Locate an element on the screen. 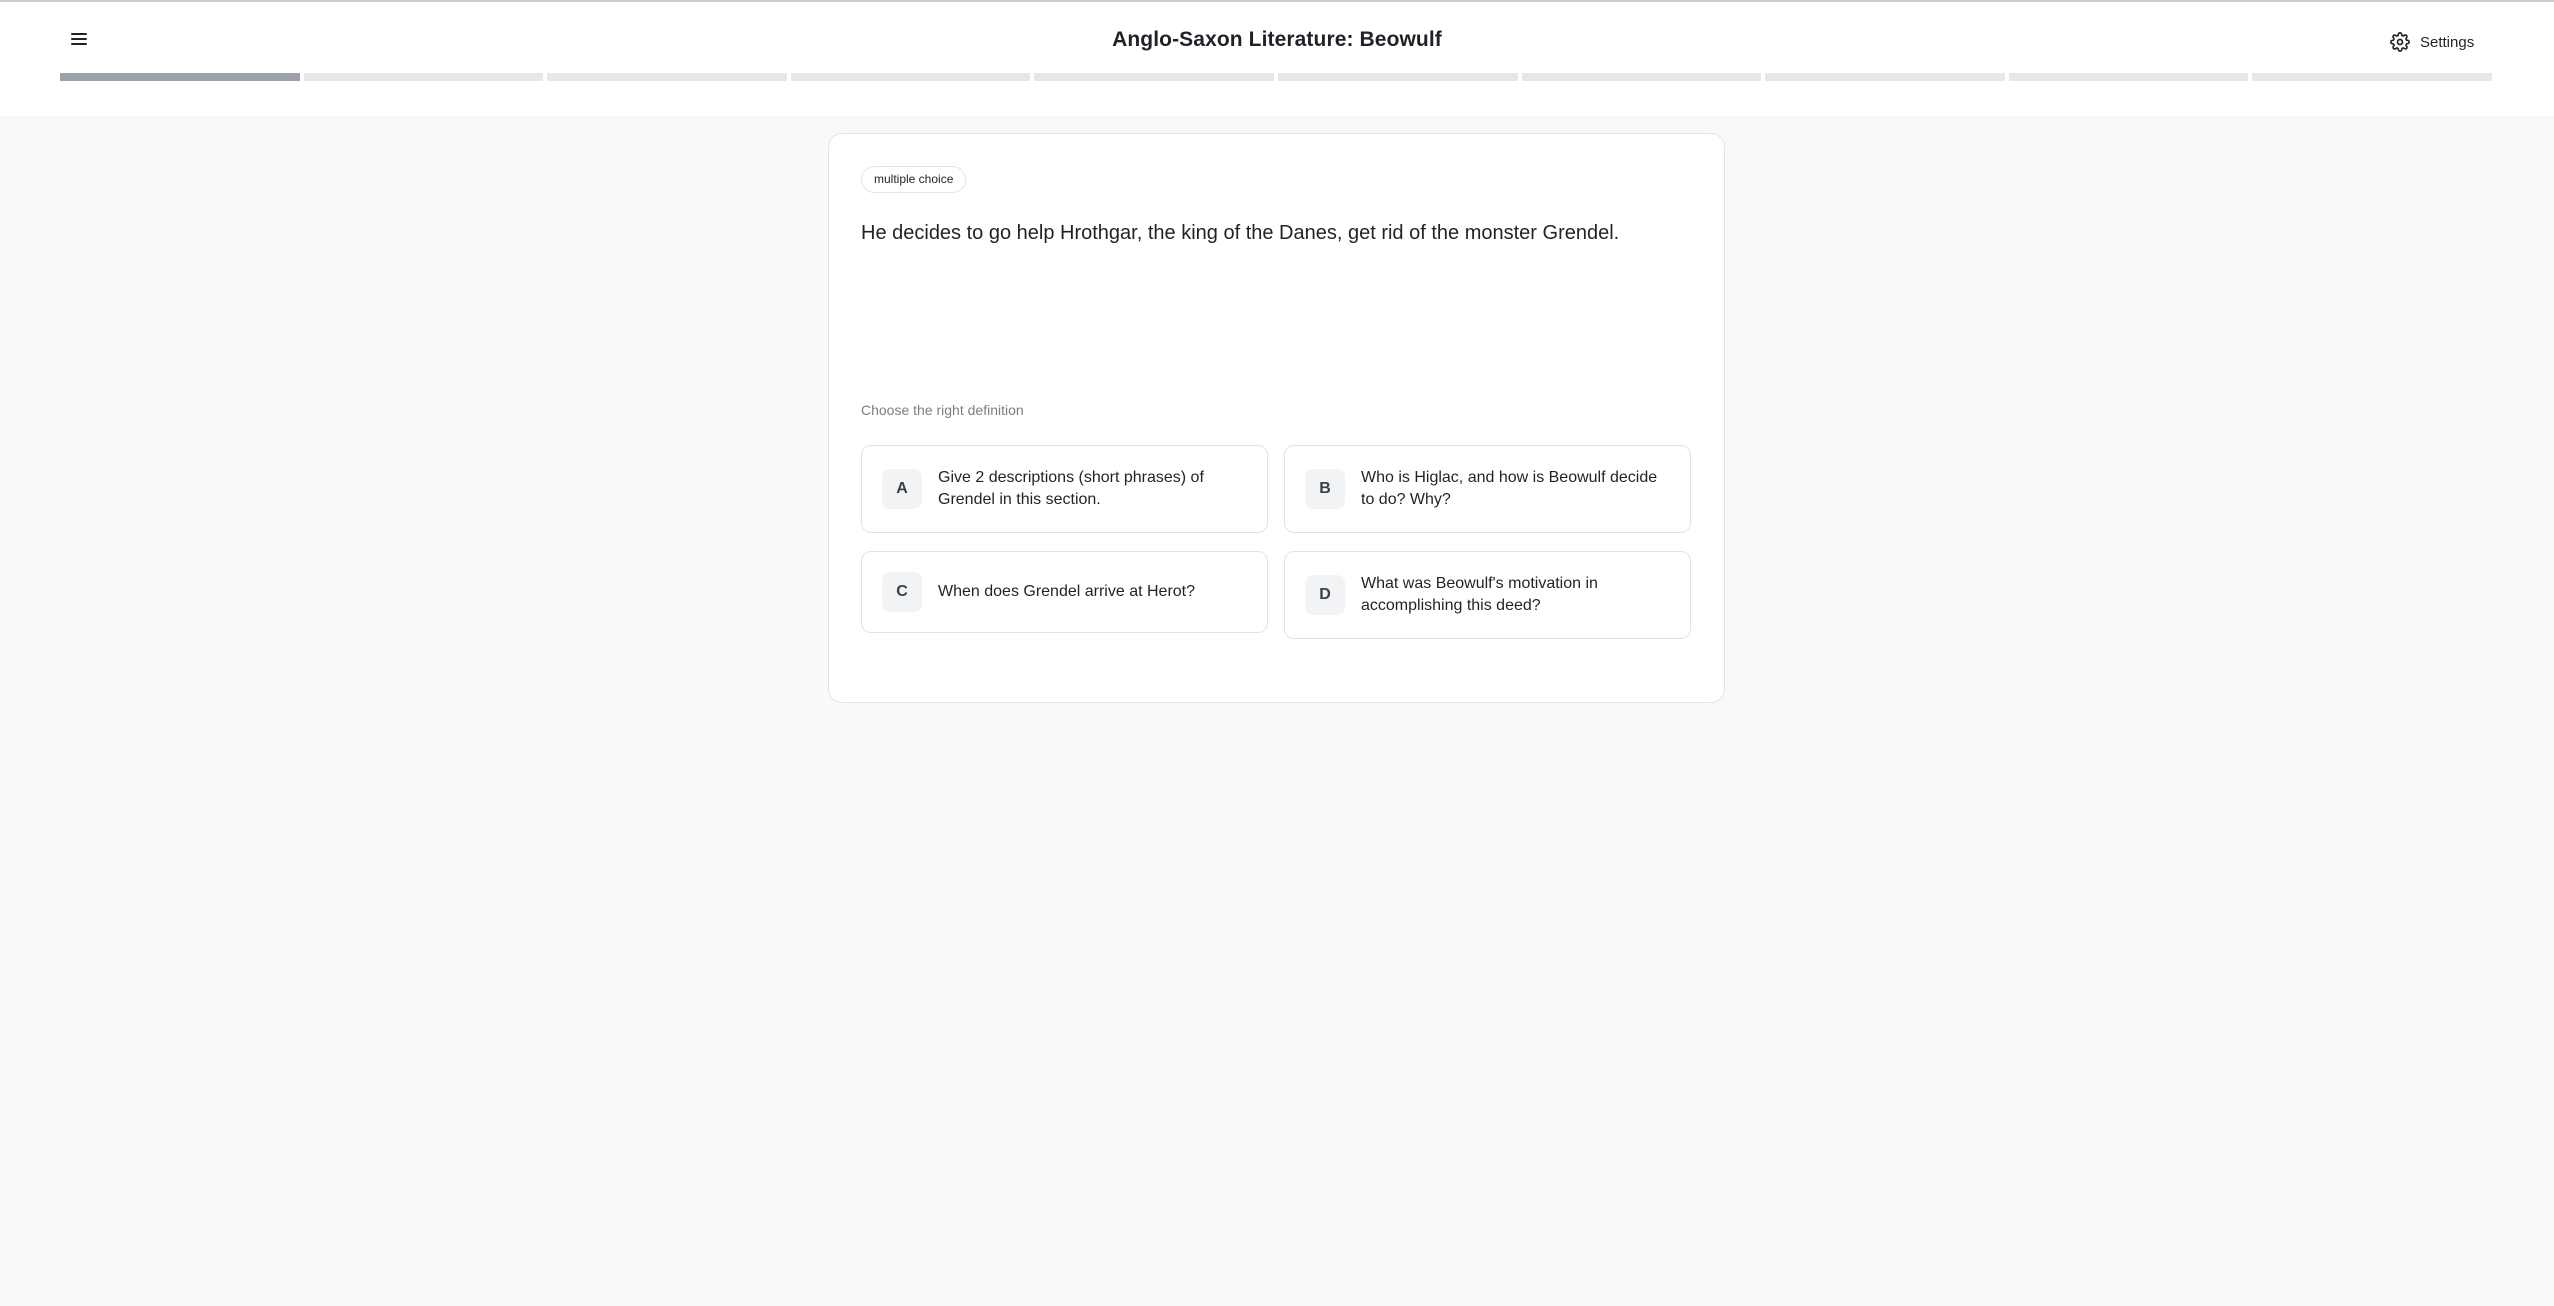 The image size is (2554, 1306). progress-bar is located at coordinates (1276, 77).